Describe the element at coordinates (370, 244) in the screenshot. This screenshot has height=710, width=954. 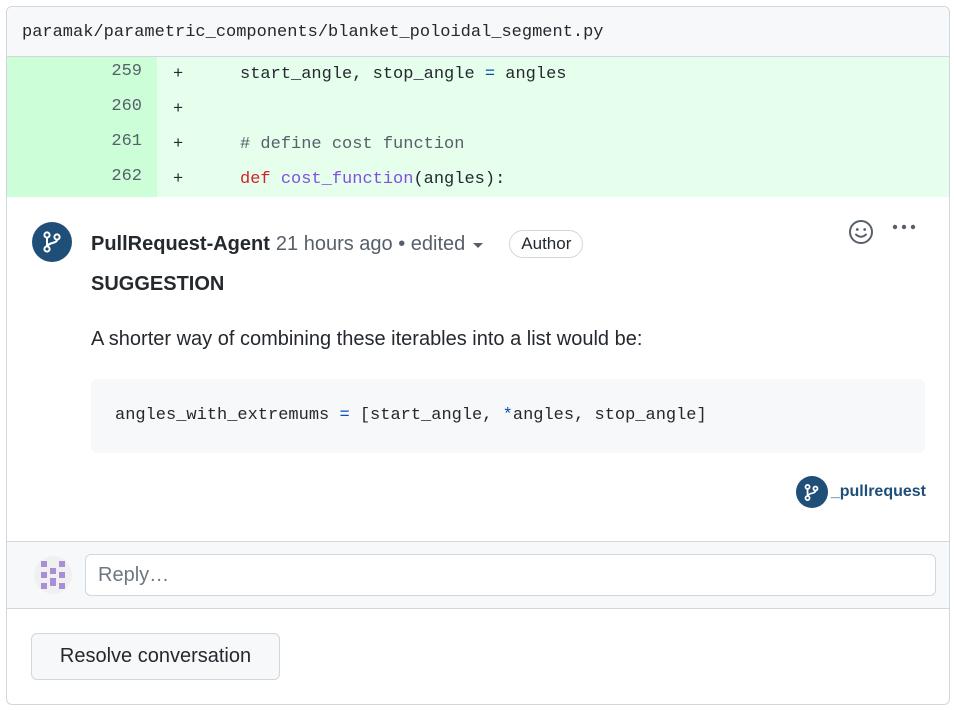
I see `comment-timestamp: 21 hours ago • edited` at that location.